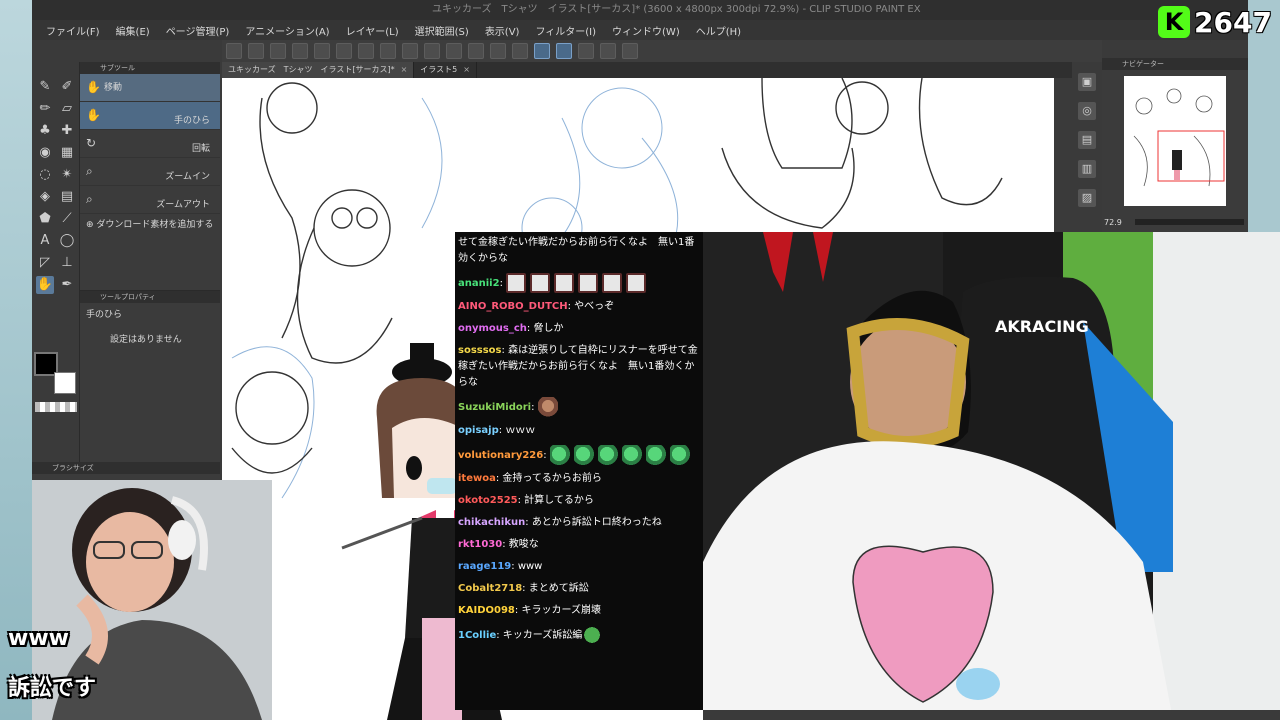  Describe the element at coordinates (564, 51) in the screenshot. I see `snap-special-ruler-icon` at that location.